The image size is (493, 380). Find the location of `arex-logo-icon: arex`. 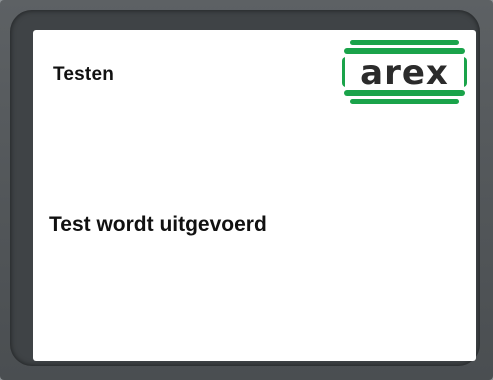

arex-logo-icon: arex is located at coordinates (404, 74).